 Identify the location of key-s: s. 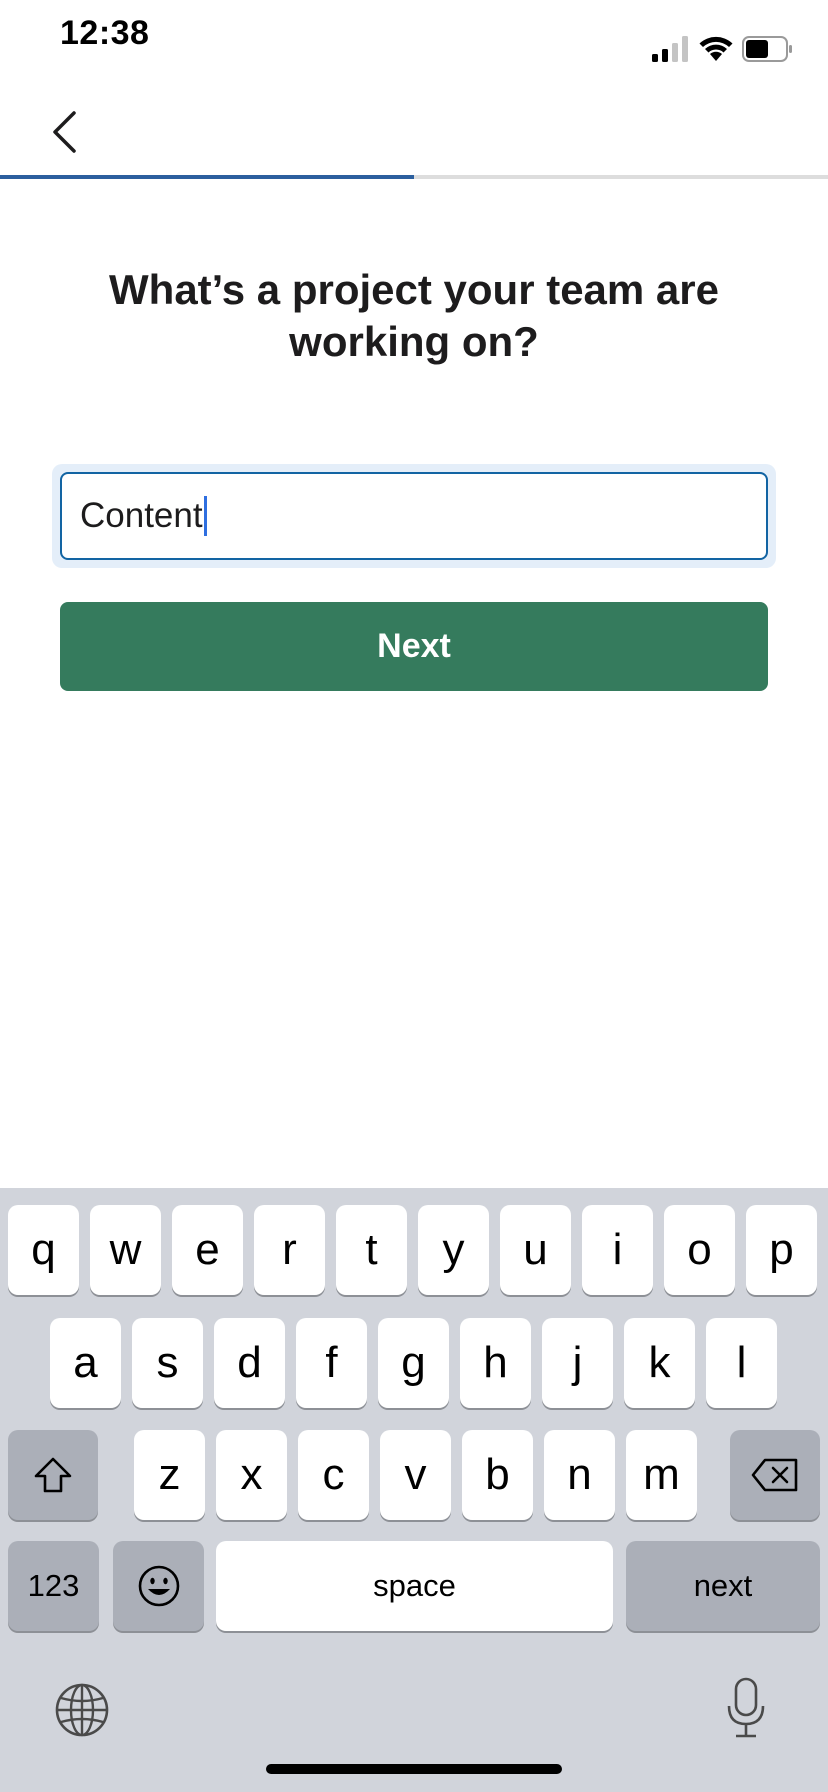
(167, 1363).